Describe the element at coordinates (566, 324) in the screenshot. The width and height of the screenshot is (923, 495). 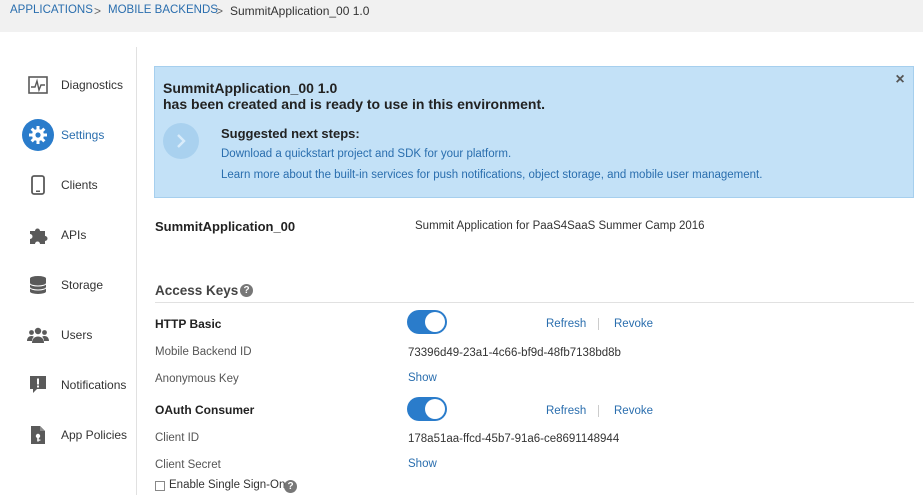
I see `http-basic-refresh-link: Refresh` at that location.